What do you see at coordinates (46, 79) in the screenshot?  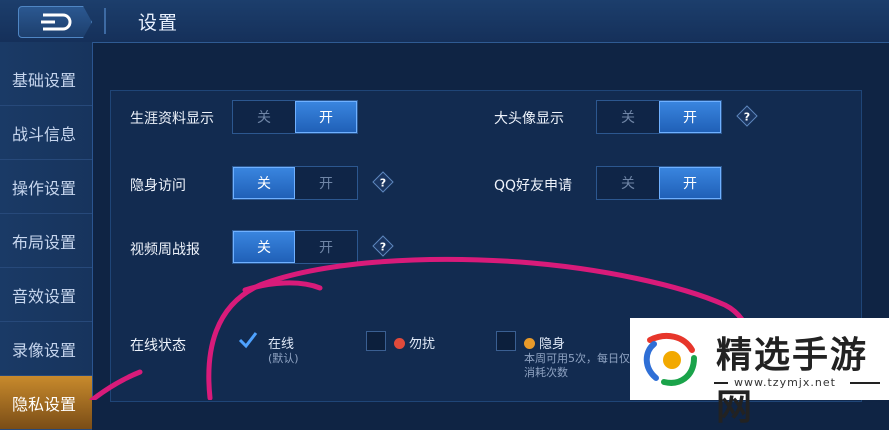 I see `sidebar-item-basic: 基础设置` at bounding box center [46, 79].